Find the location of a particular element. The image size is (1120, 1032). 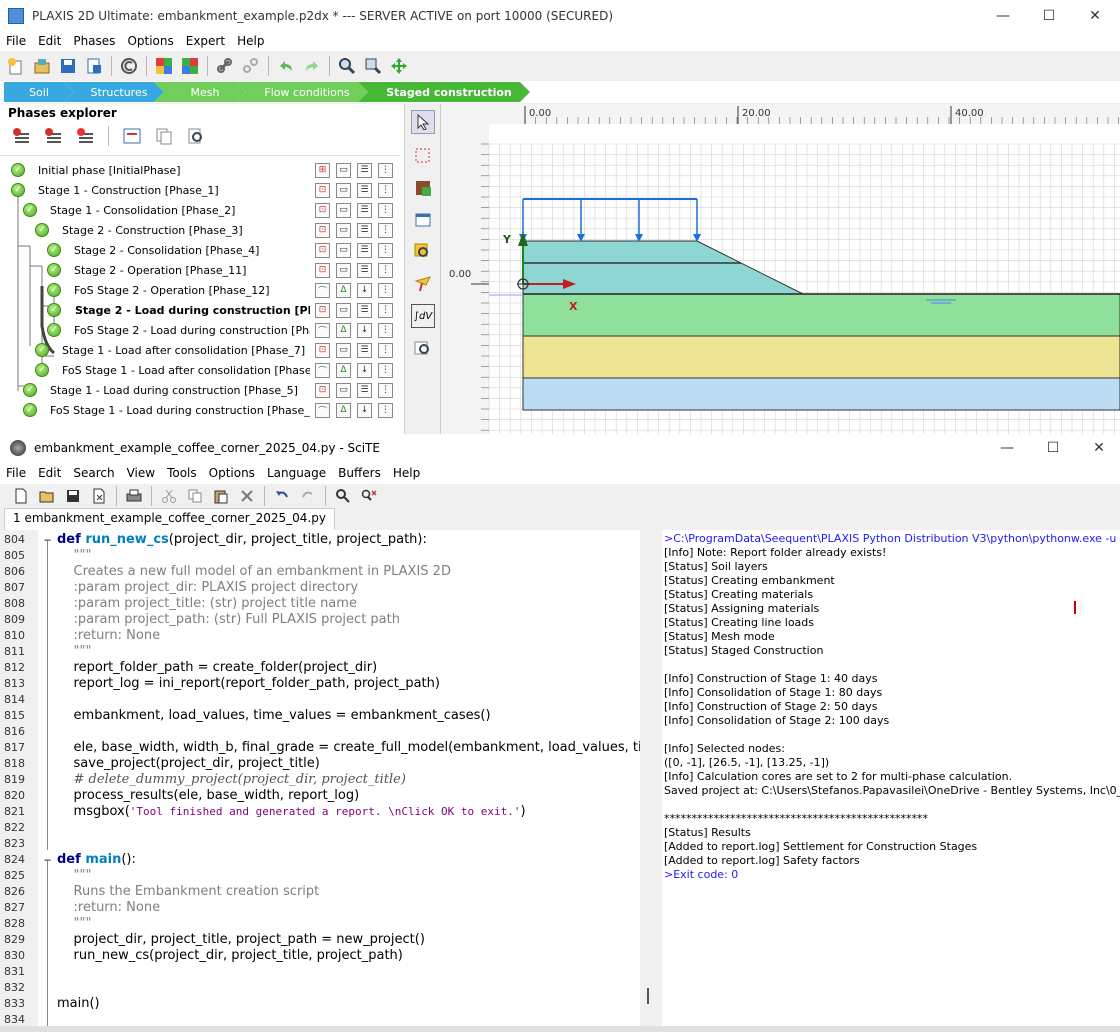

delete-icon is located at coordinates (247, 496).